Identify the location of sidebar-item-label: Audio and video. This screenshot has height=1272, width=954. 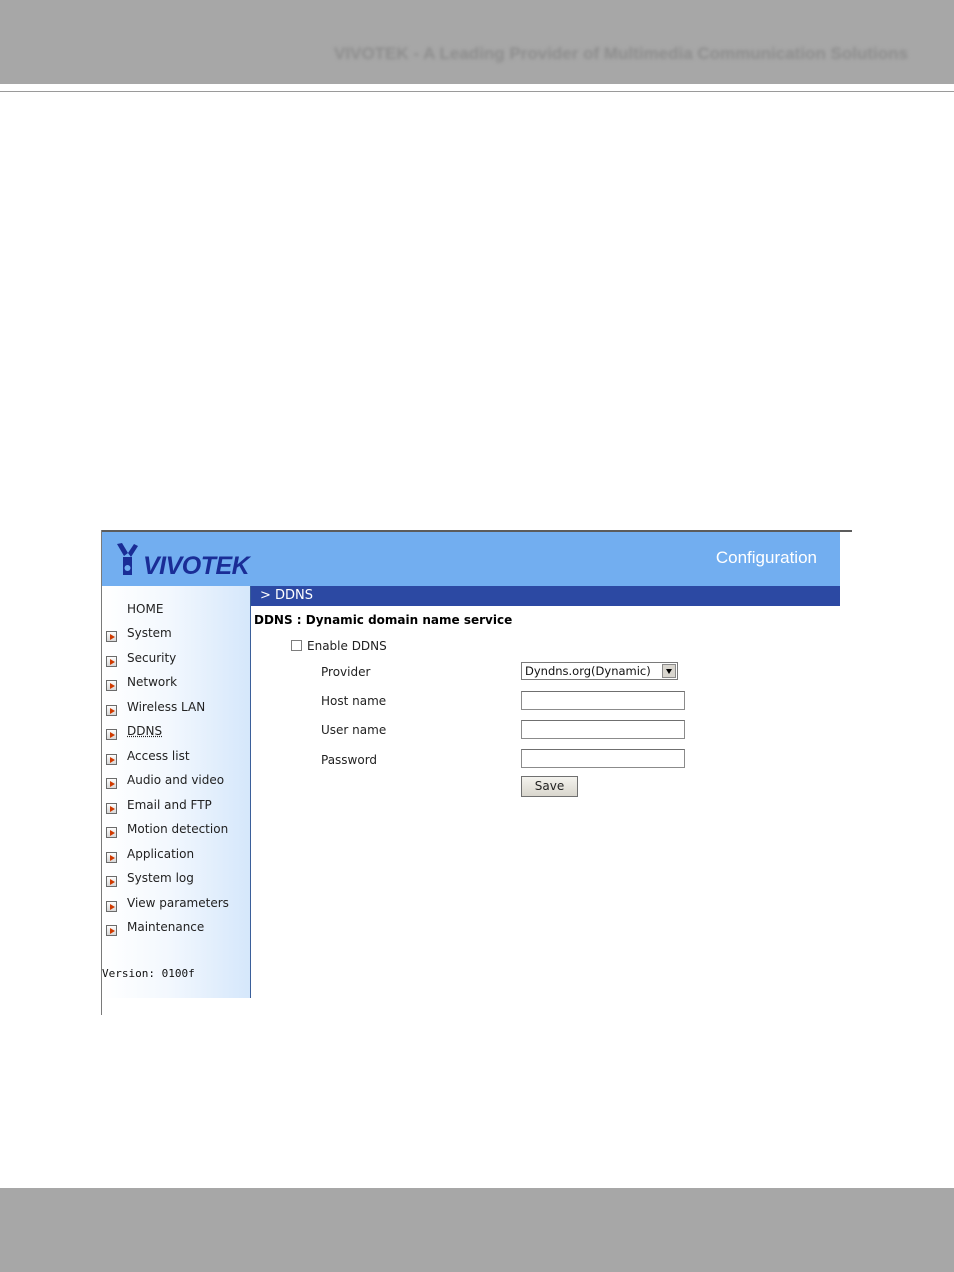
(176, 780).